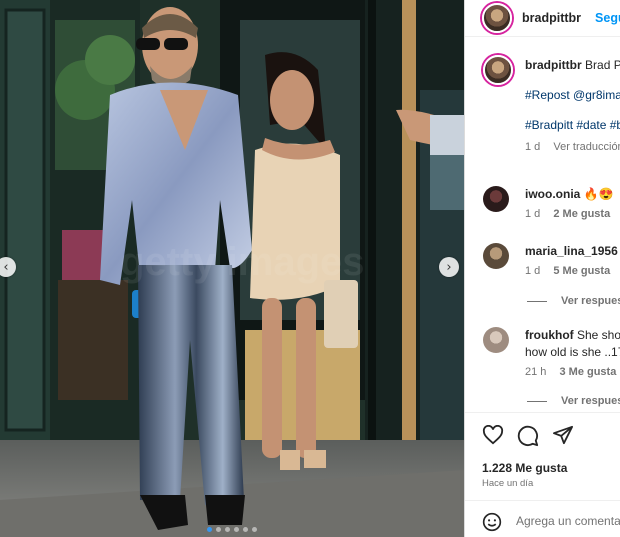 The height and width of the screenshot is (537, 620). I want to click on author-avatar, so click(497, 18).